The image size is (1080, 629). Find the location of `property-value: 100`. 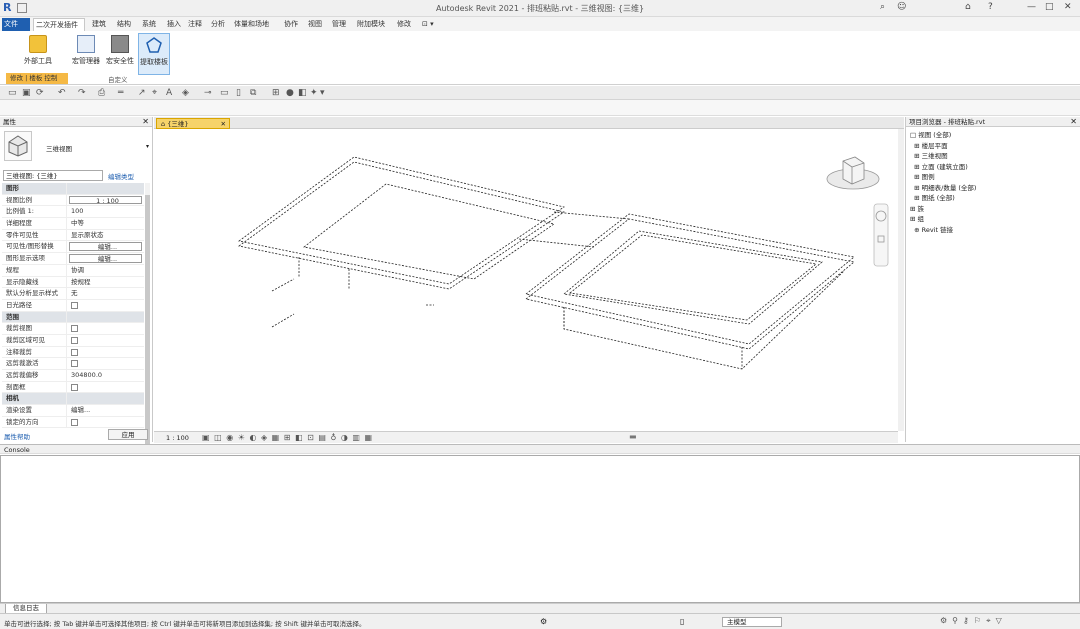

property-value: 100 is located at coordinates (105, 211).